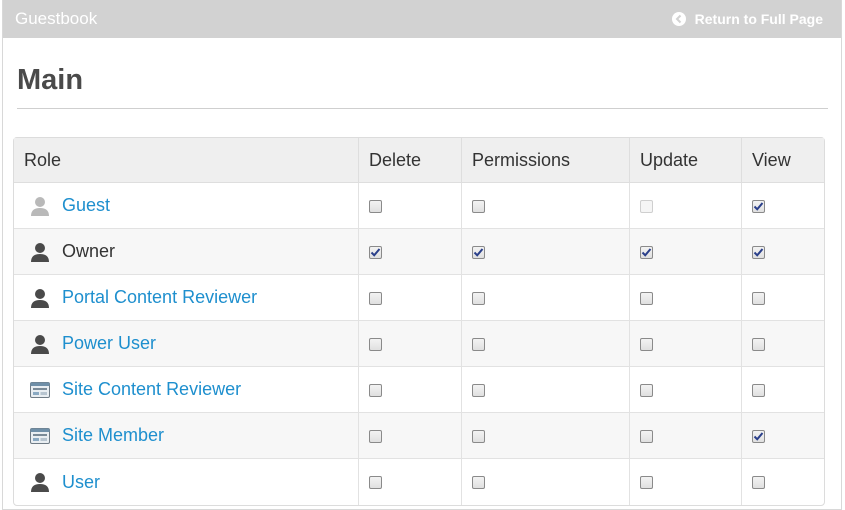 The image size is (845, 510). I want to click on role-name-owner: Owner, so click(89, 251).